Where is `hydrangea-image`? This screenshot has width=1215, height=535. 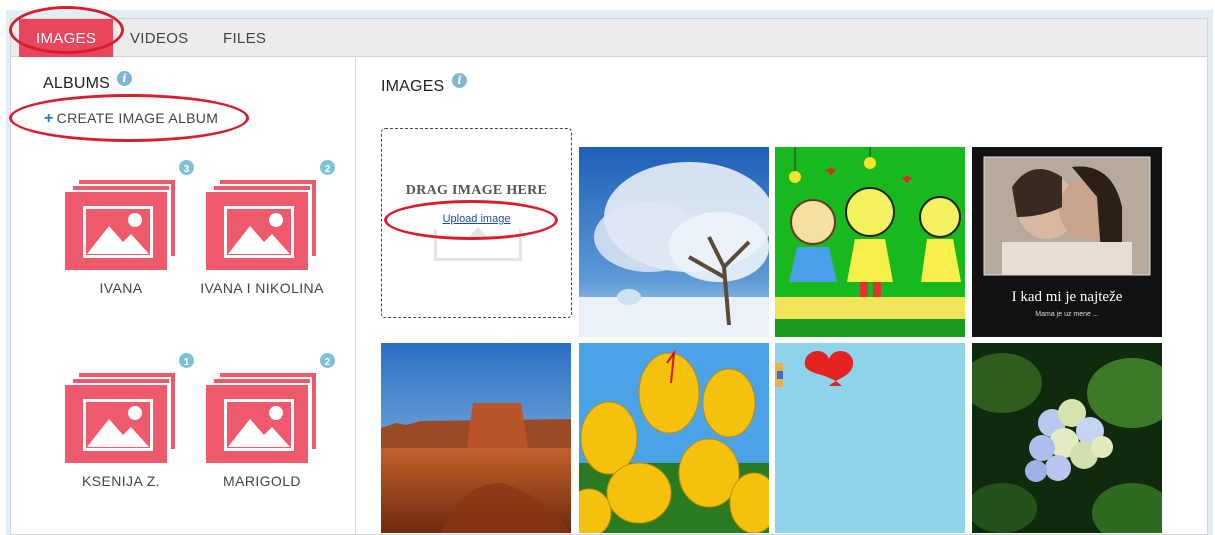
hydrangea-image is located at coordinates (1067, 438).